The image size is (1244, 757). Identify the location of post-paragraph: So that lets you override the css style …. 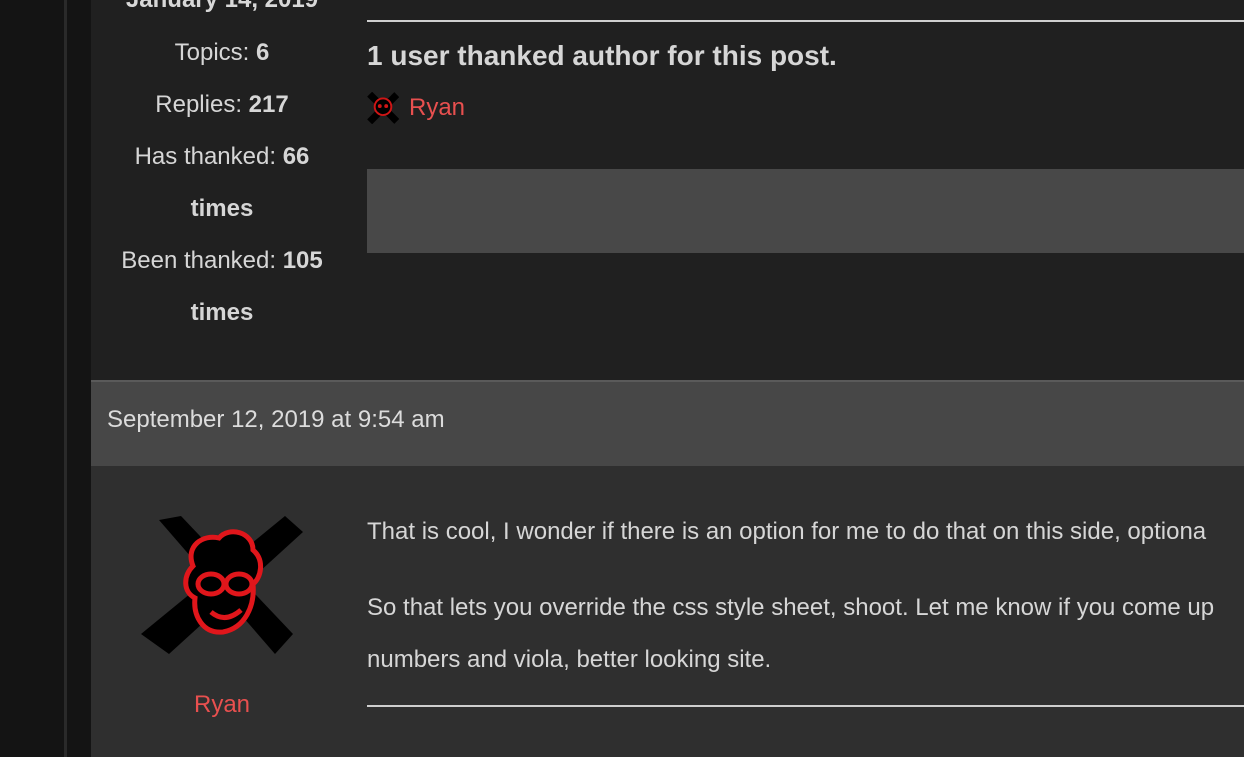
(791, 607).